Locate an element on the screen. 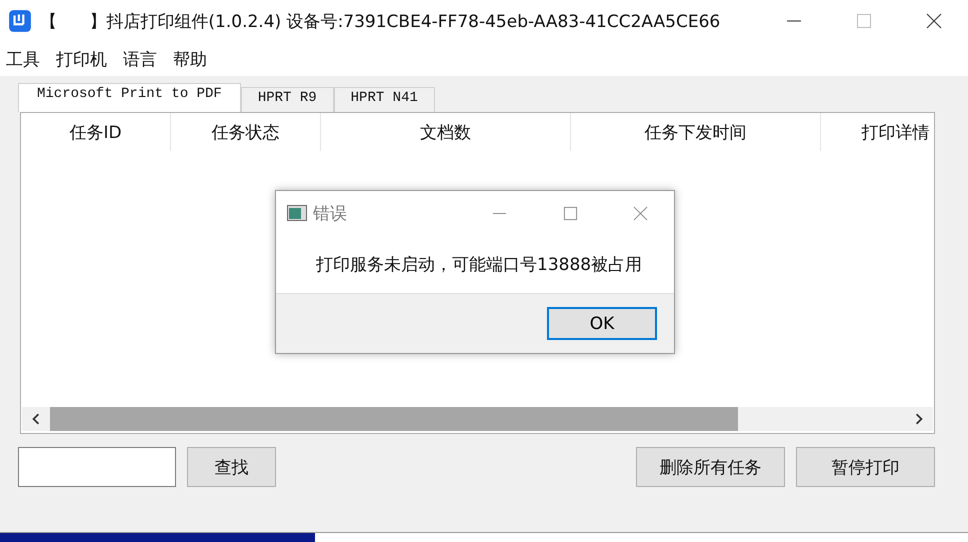 This screenshot has width=968, height=542. printer-tab: HPRT N41 is located at coordinates (384, 99).